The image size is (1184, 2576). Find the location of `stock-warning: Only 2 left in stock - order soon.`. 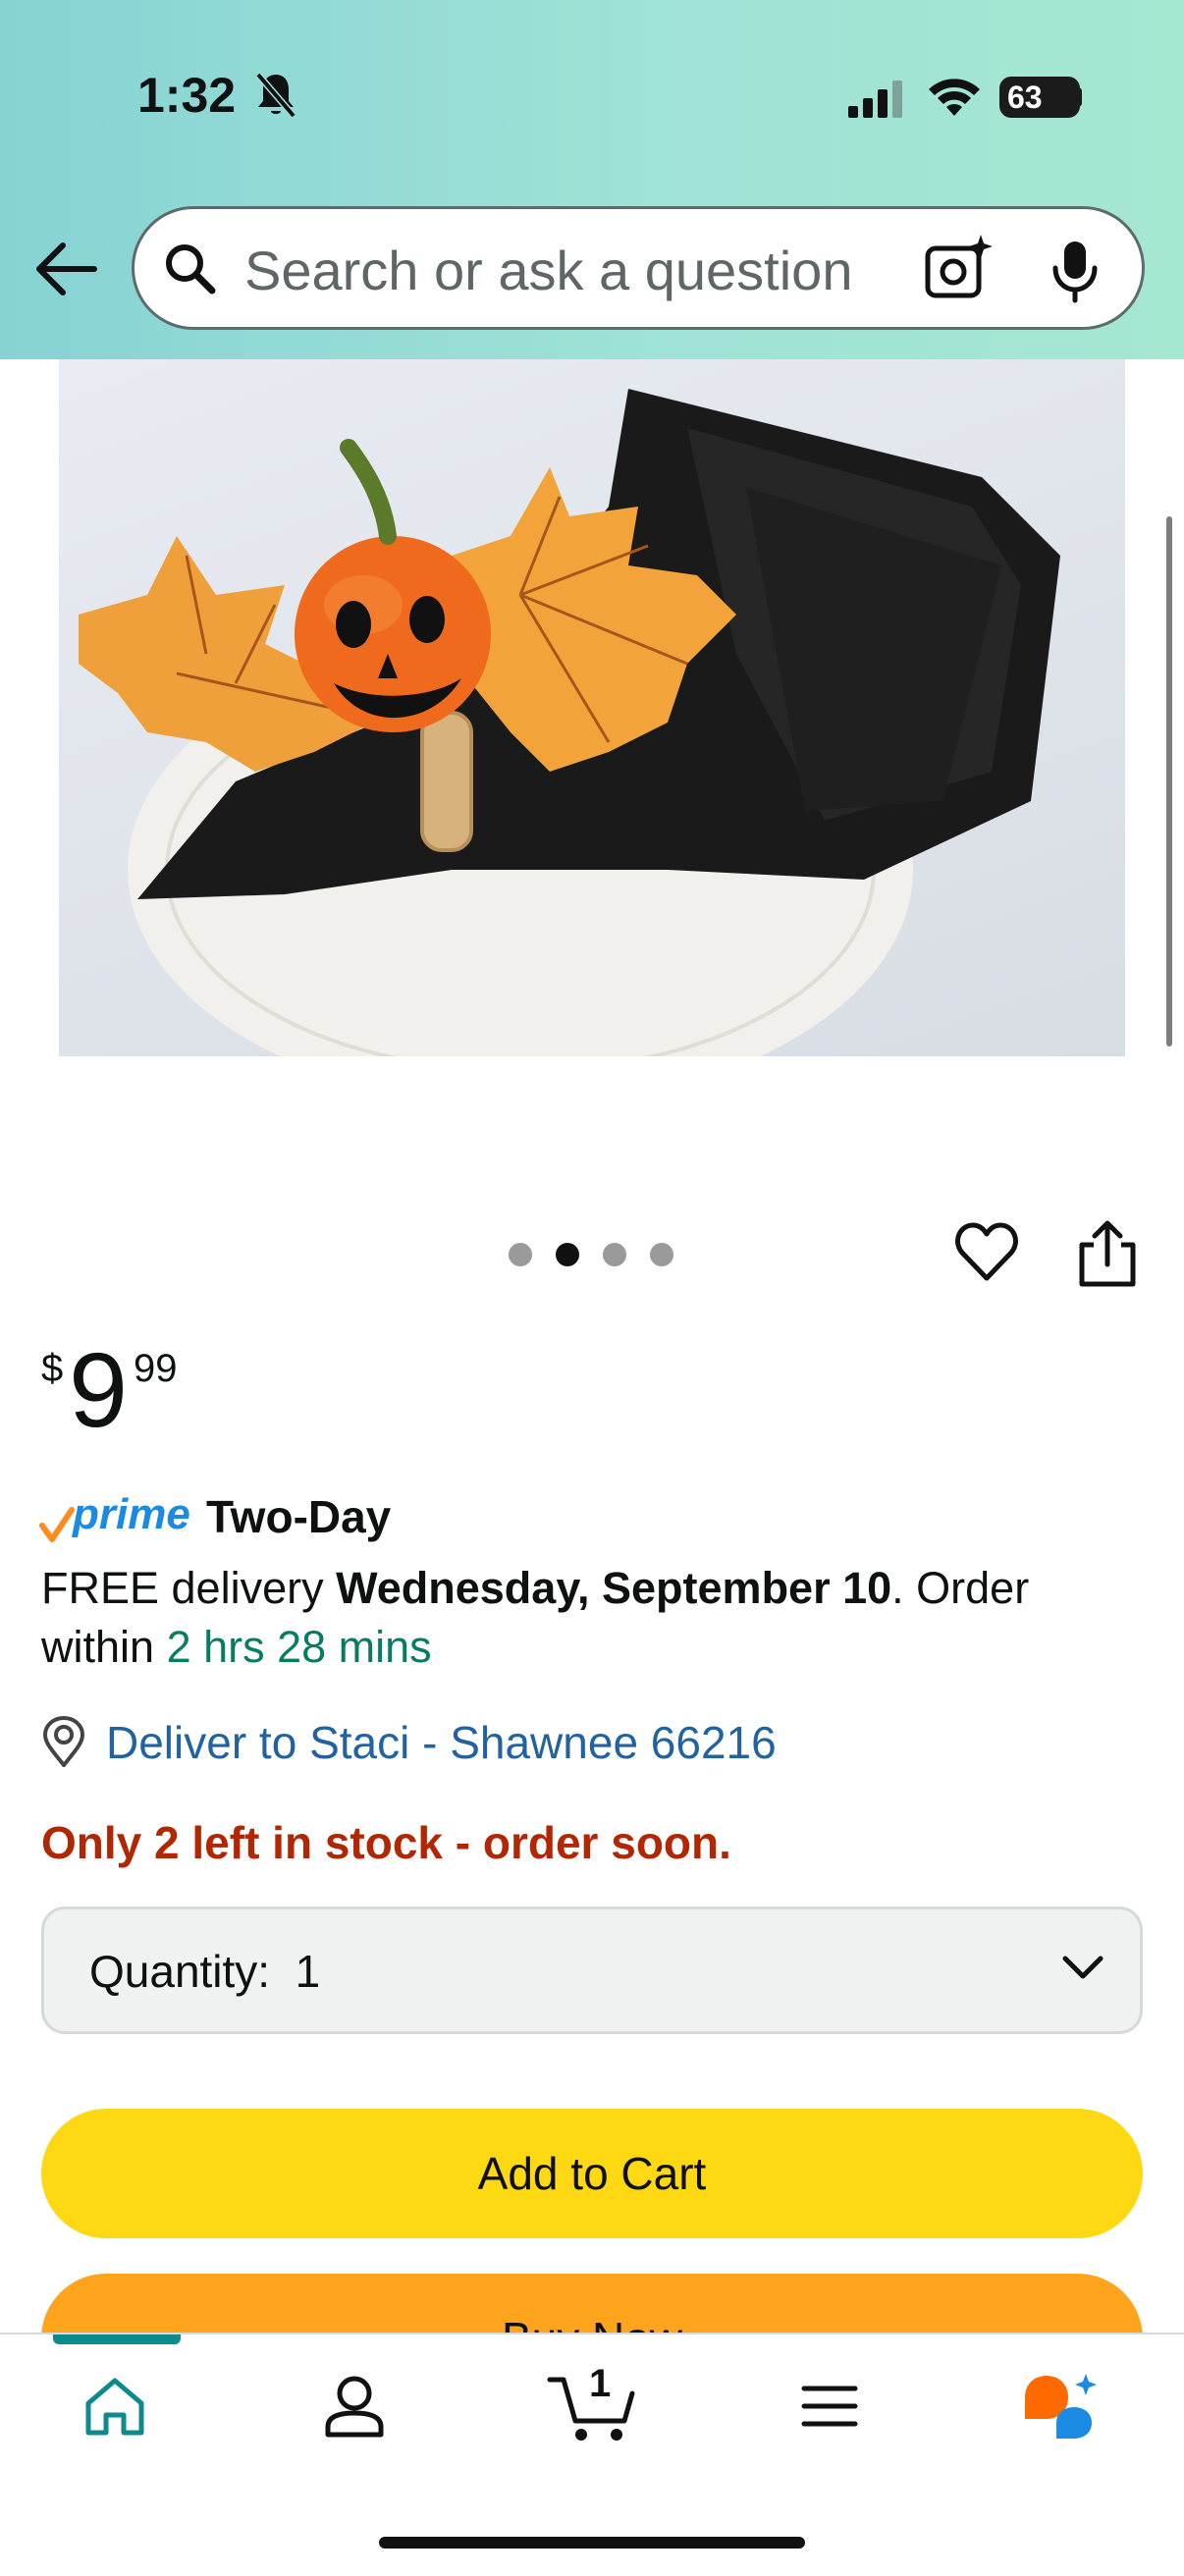

stock-warning: Only 2 left in stock - order soon. is located at coordinates (386, 1842).